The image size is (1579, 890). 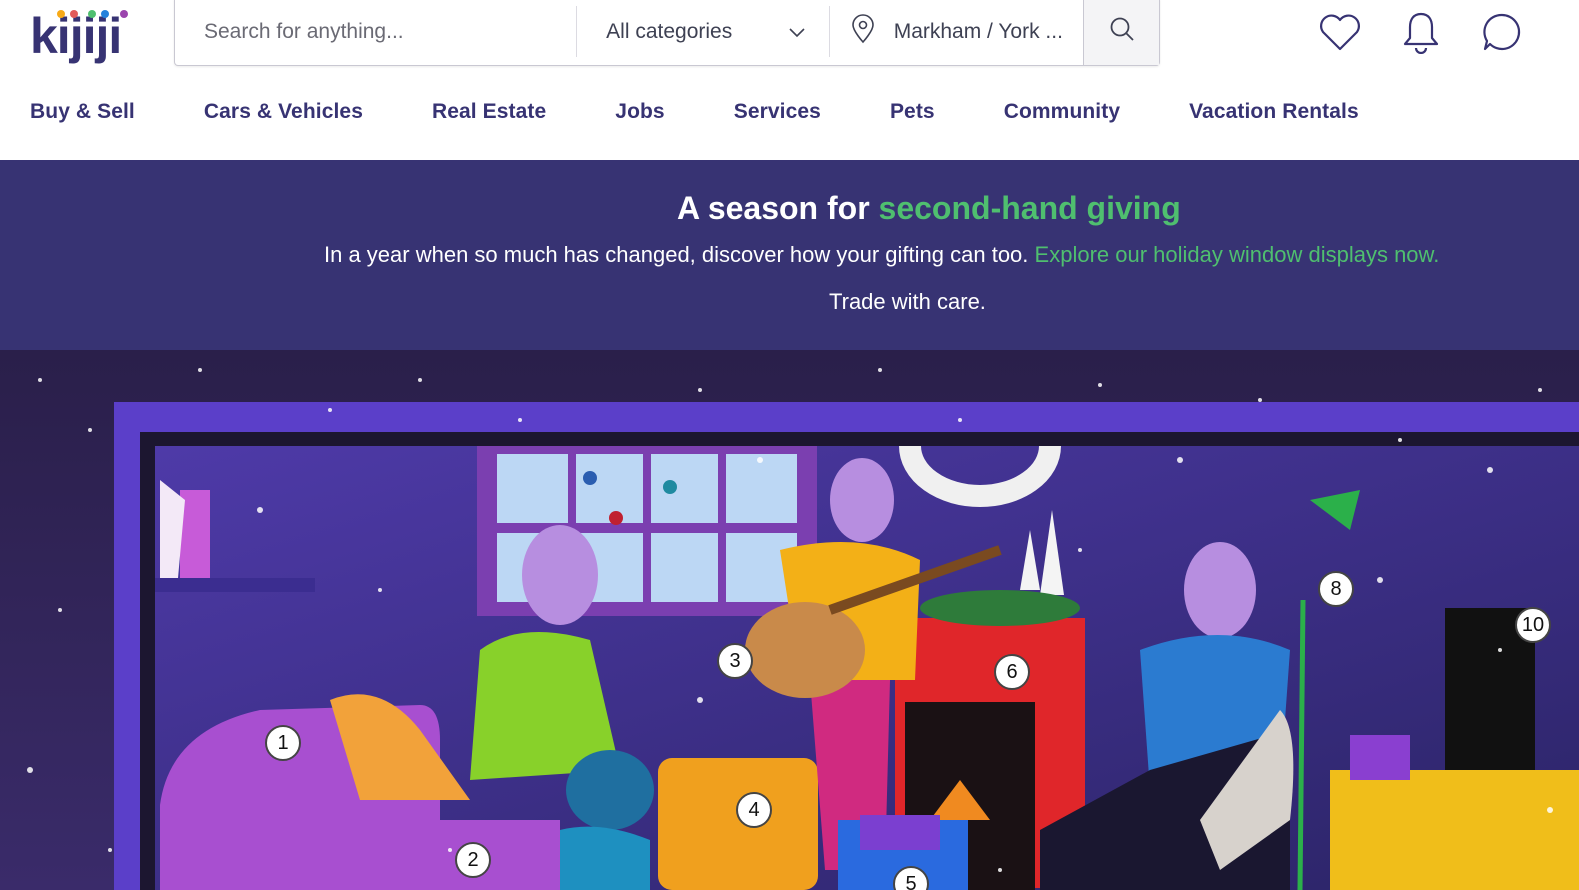 I want to click on nav-item-jobs: Jobs, so click(x=639, y=112).